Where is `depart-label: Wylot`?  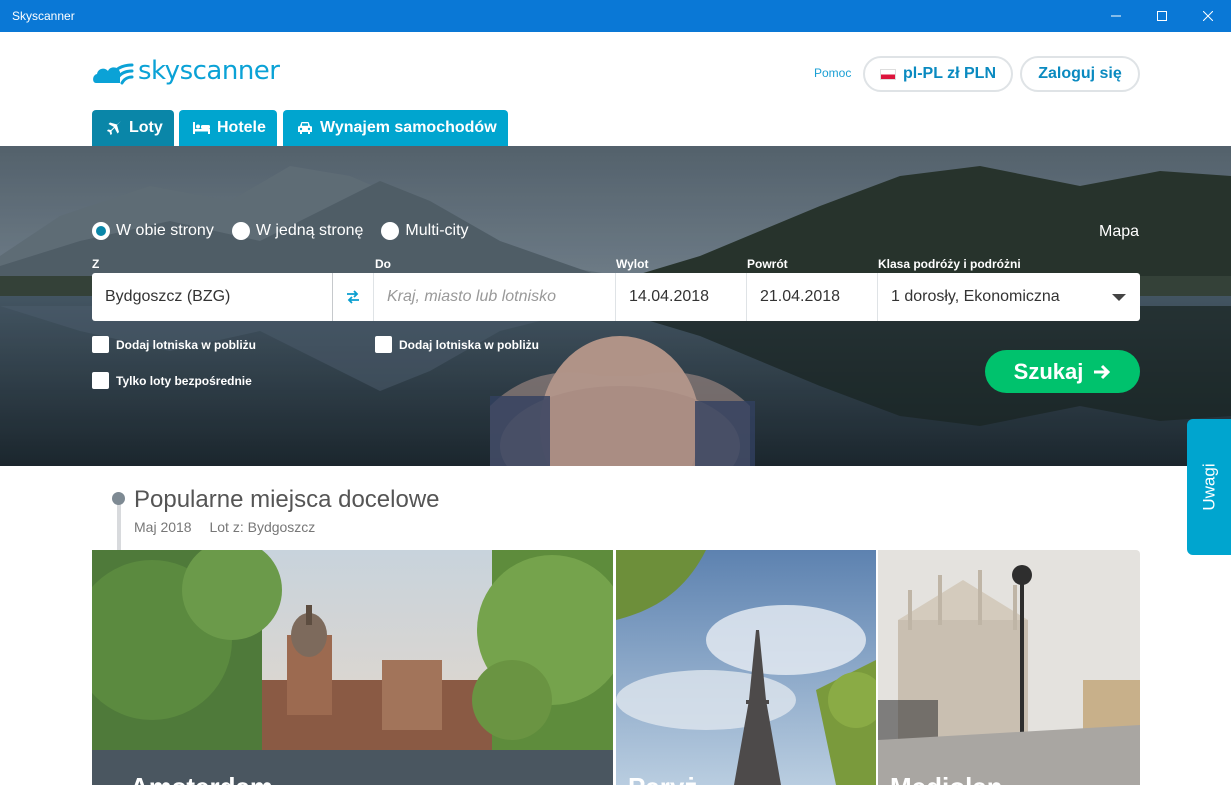
depart-label: Wylot is located at coordinates (632, 264).